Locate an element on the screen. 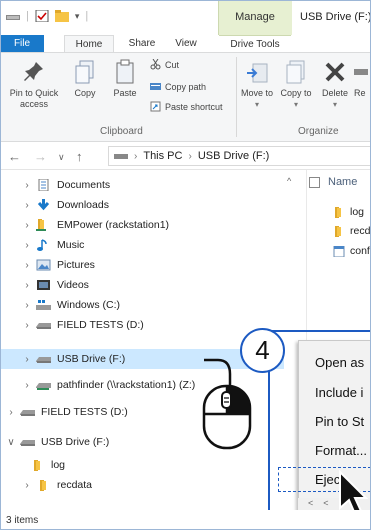 Image resolution: width=371 pixels, height=530 pixels. nav-item-label: Pictures is located at coordinates (76, 265).